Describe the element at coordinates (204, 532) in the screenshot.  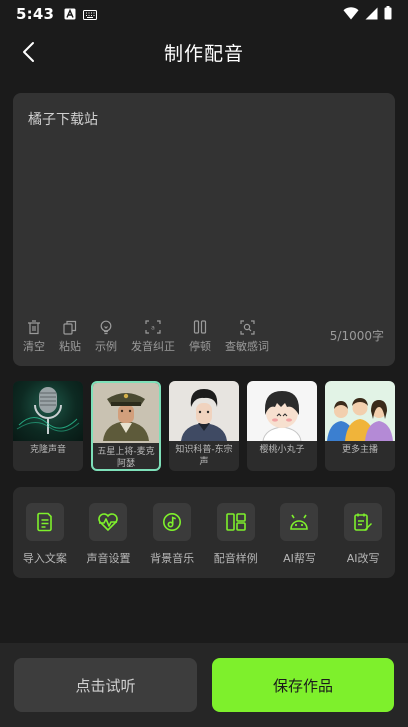
I see `action-panel: 导入文案 声音设置 背景音乐 配音样例 AI帮写 AI改写` at that location.